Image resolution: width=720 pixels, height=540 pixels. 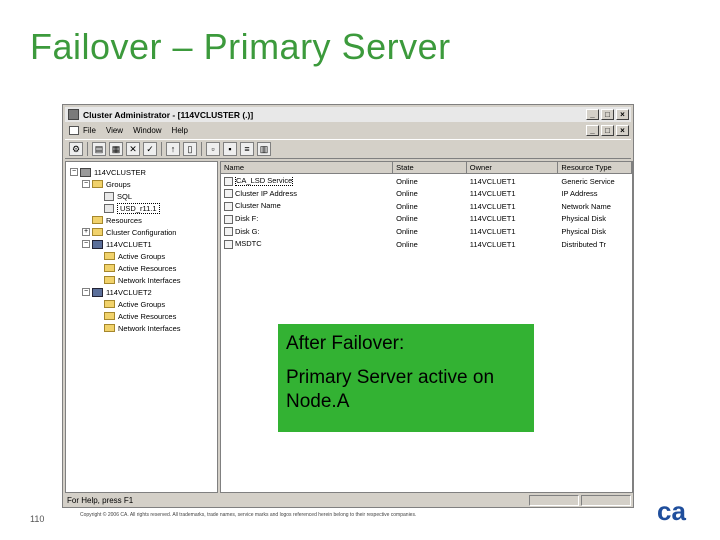 I want to click on cell-text: IP Address, so click(x=579, y=194).